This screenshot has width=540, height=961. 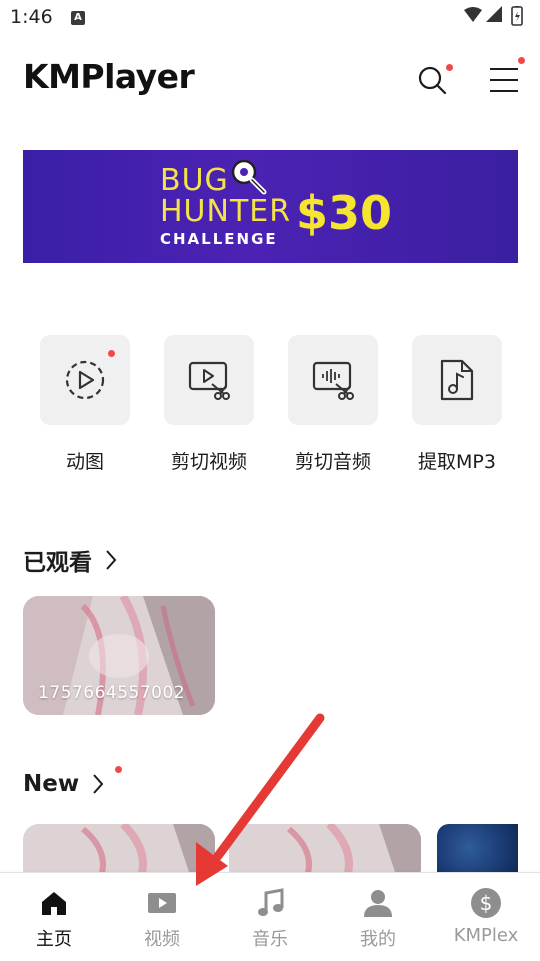 I want to click on new-title: New, so click(x=51, y=784).